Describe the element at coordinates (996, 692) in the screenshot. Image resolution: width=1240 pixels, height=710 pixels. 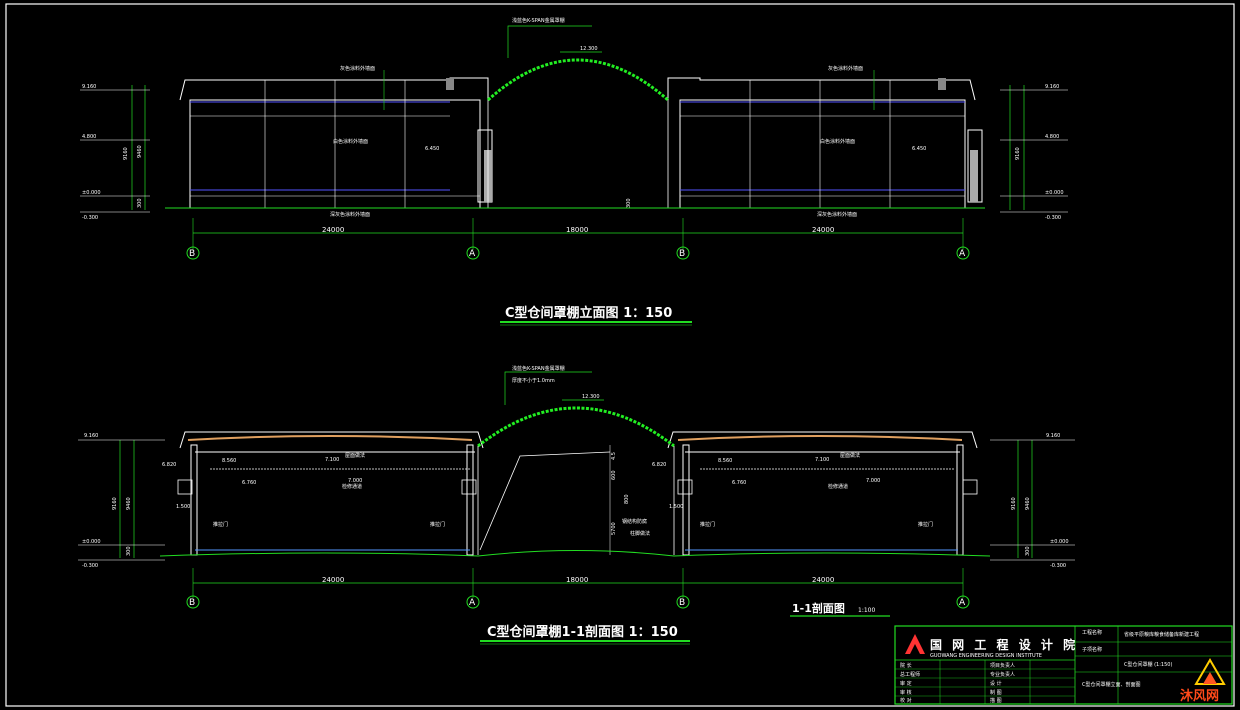
I see `tb-right-row-3: 制 图` at that location.